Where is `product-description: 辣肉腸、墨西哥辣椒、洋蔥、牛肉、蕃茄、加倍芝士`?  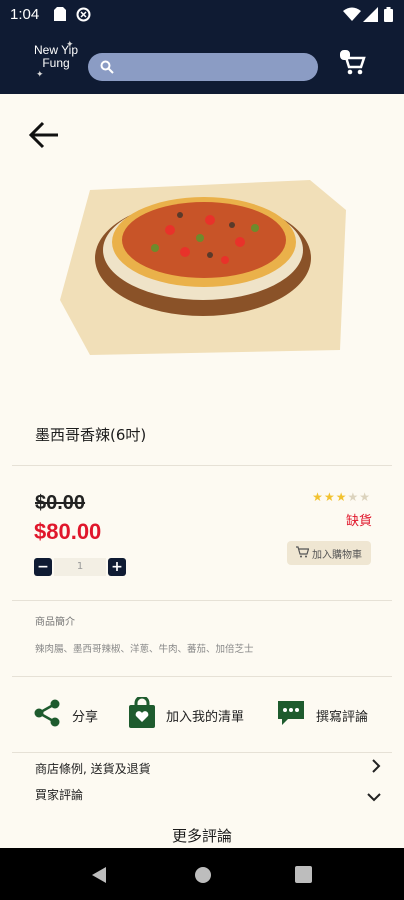
product-description: 辣肉腸、墨西哥辣椒、洋蔥、牛肉、蕃茄、加倍芝士 is located at coordinates (144, 649).